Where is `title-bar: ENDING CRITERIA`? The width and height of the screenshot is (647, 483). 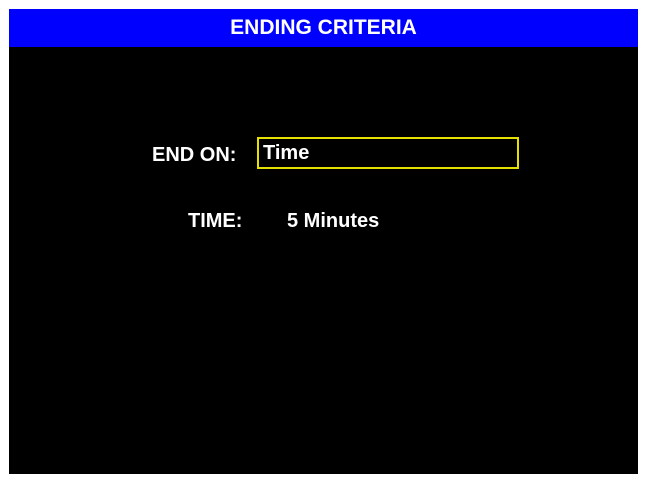 title-bar: ENDING CRITERIA is located at coordinates (323, 28).